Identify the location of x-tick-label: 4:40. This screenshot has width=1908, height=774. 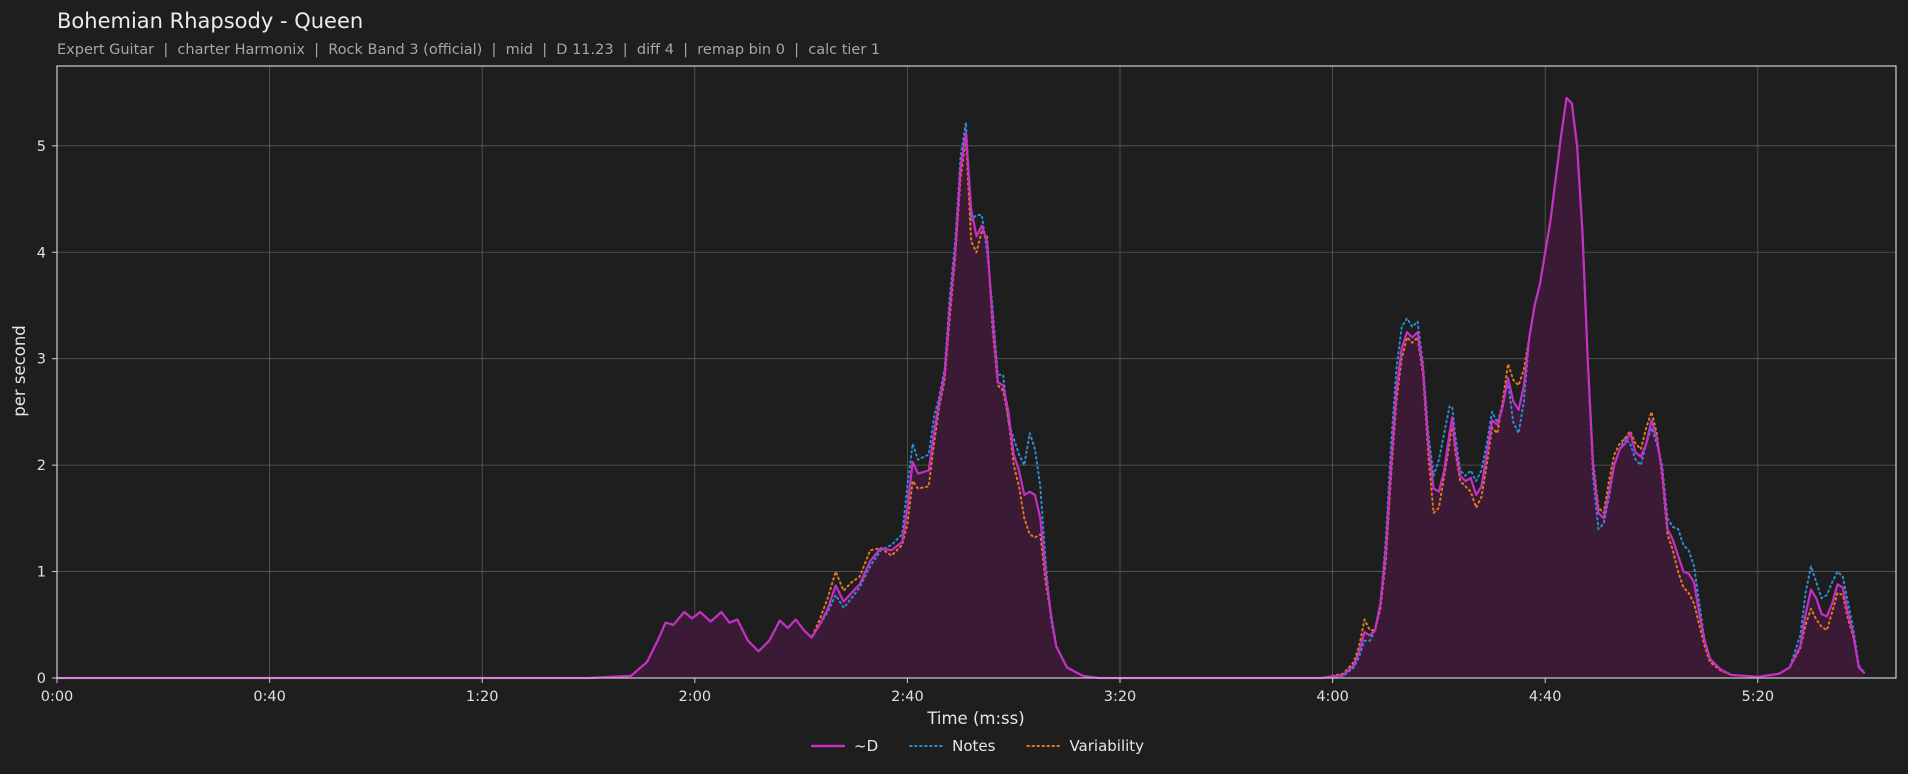
(1545, 697).